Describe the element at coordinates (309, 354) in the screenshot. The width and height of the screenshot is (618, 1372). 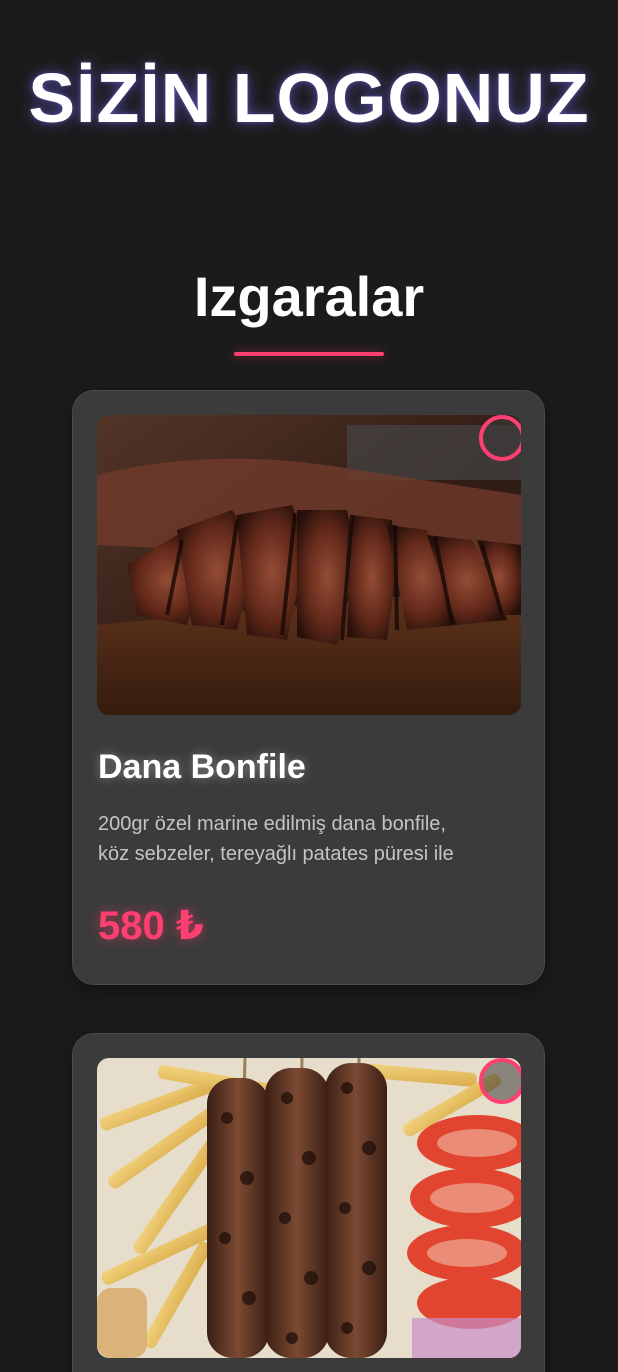
I see `section-underline` at that location.